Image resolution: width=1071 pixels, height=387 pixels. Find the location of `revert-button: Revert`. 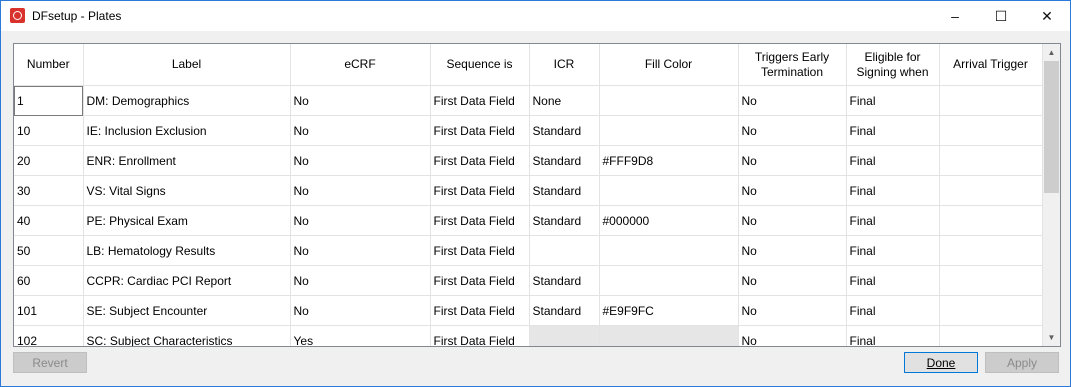

revert-button: Revert is located at coordinates (50, 362).